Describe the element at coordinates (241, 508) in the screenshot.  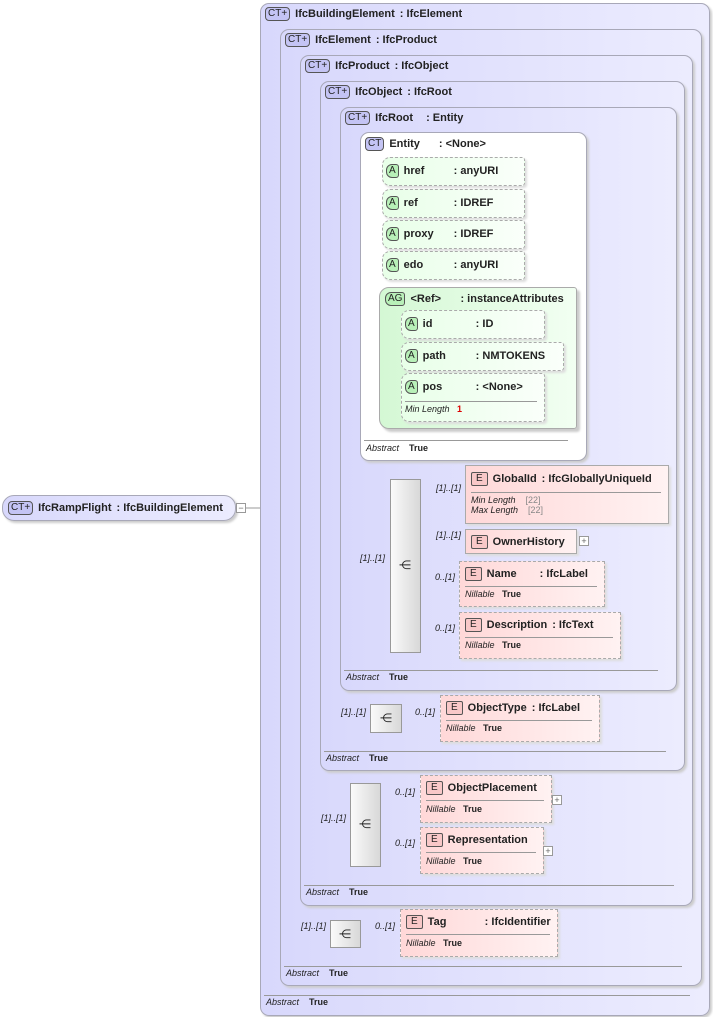
I see `collapse-icon: −` at that location.